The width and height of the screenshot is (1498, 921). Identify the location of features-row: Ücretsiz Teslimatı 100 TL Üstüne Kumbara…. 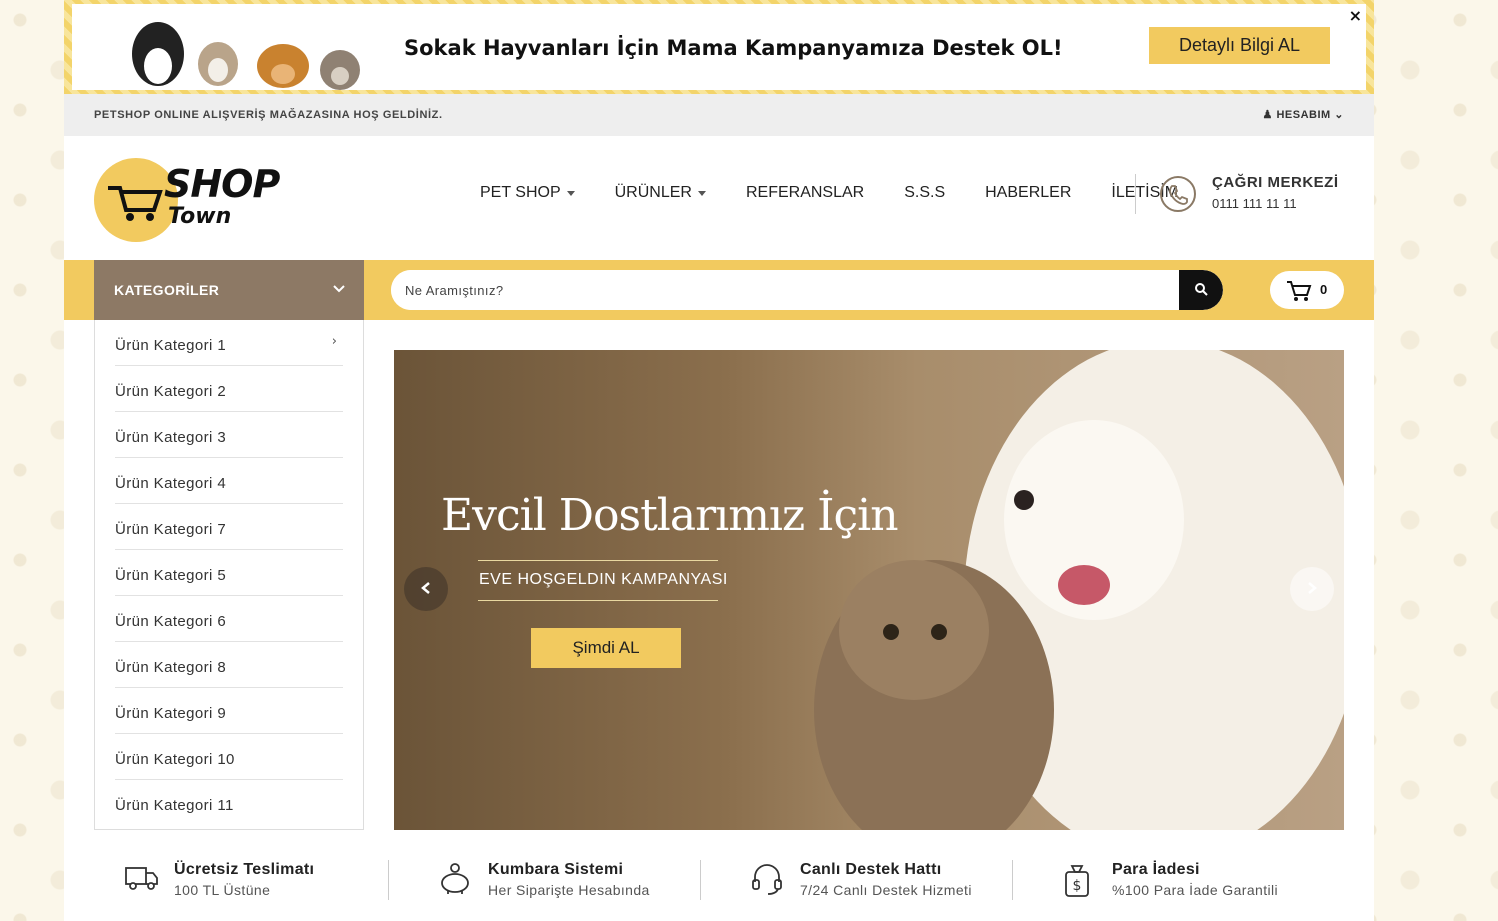
(719, 880).